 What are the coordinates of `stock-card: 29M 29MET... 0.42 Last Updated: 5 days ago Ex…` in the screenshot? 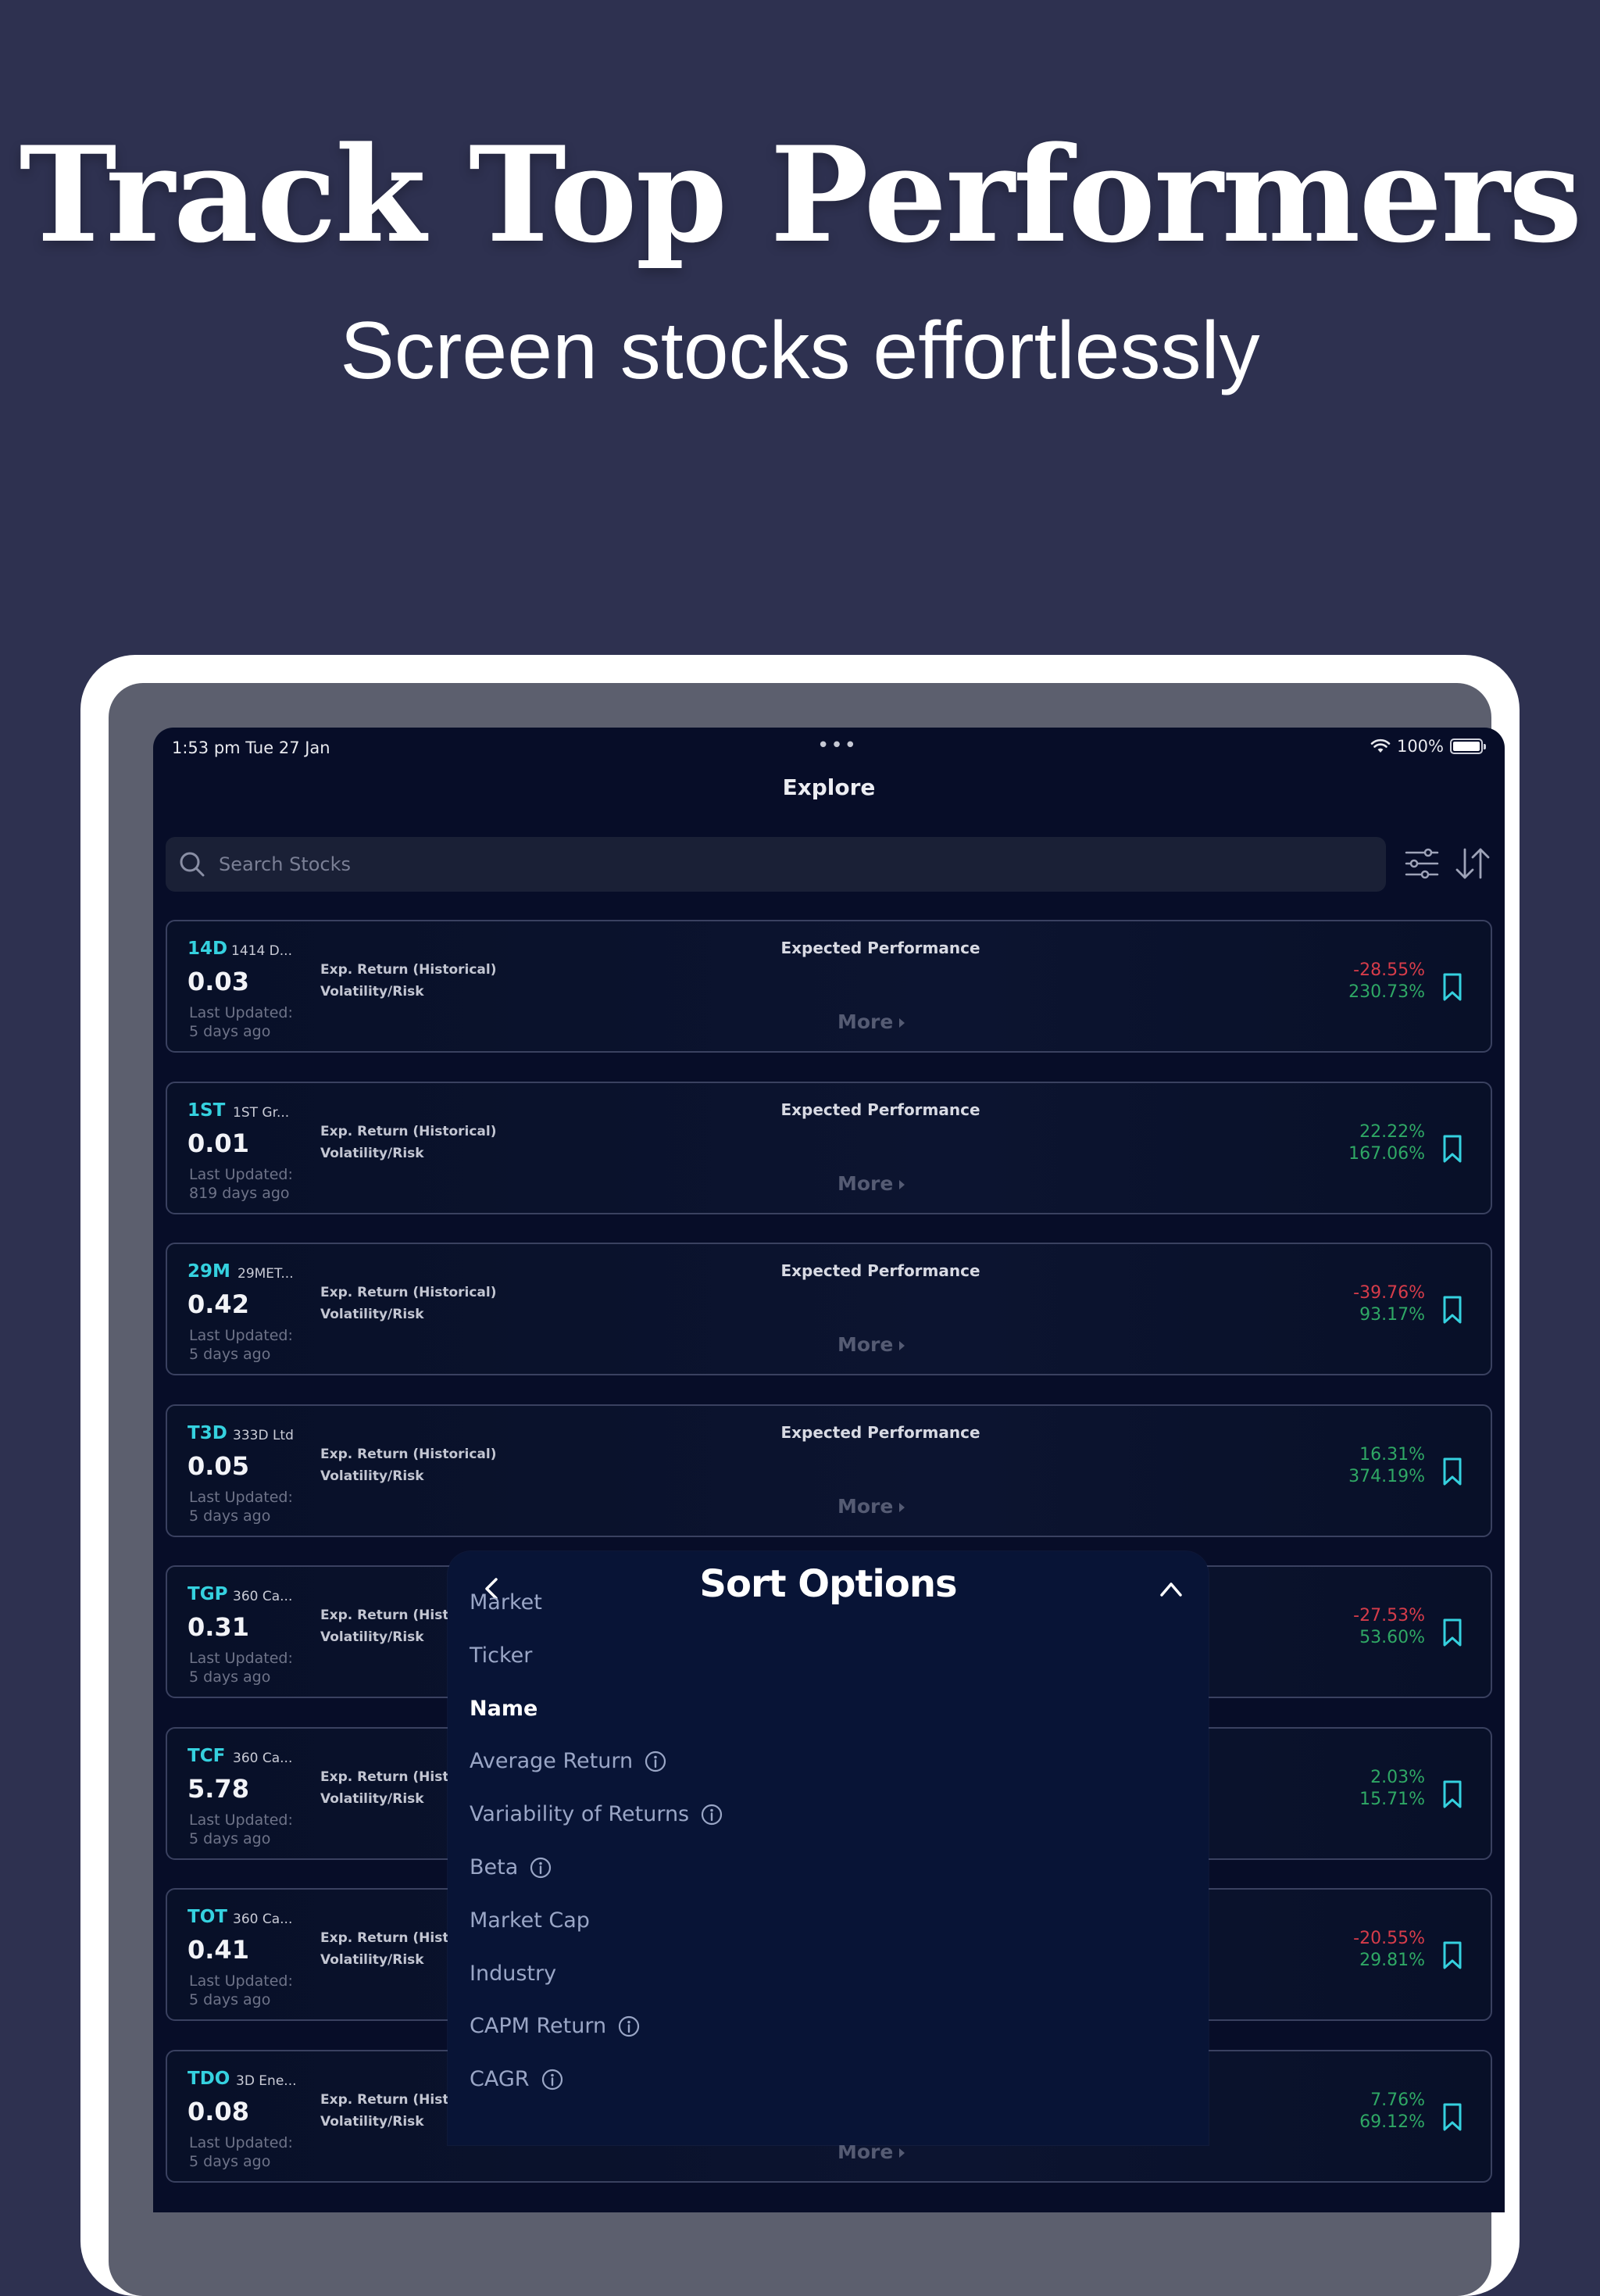 It's located at (829, 1309).